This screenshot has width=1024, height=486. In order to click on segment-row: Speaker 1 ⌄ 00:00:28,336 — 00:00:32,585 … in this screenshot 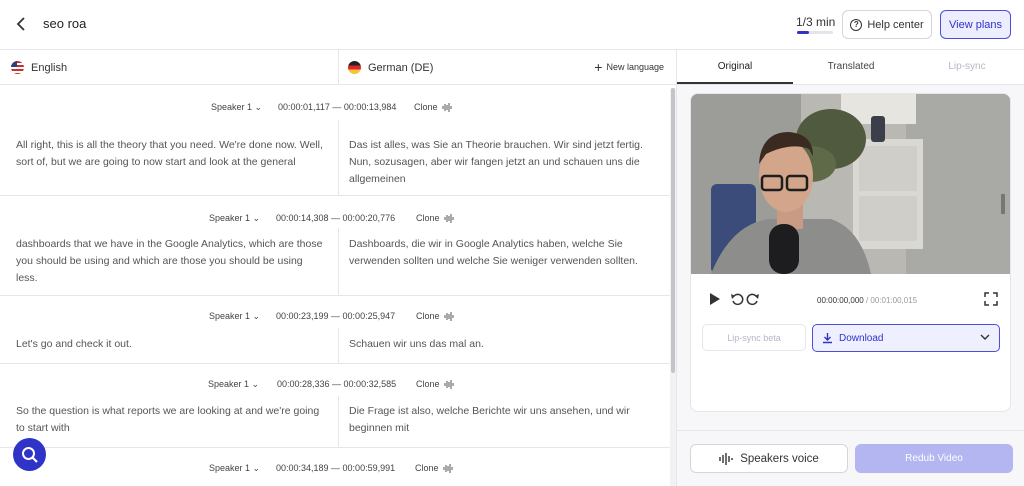, I will do `click(335, 406)`.